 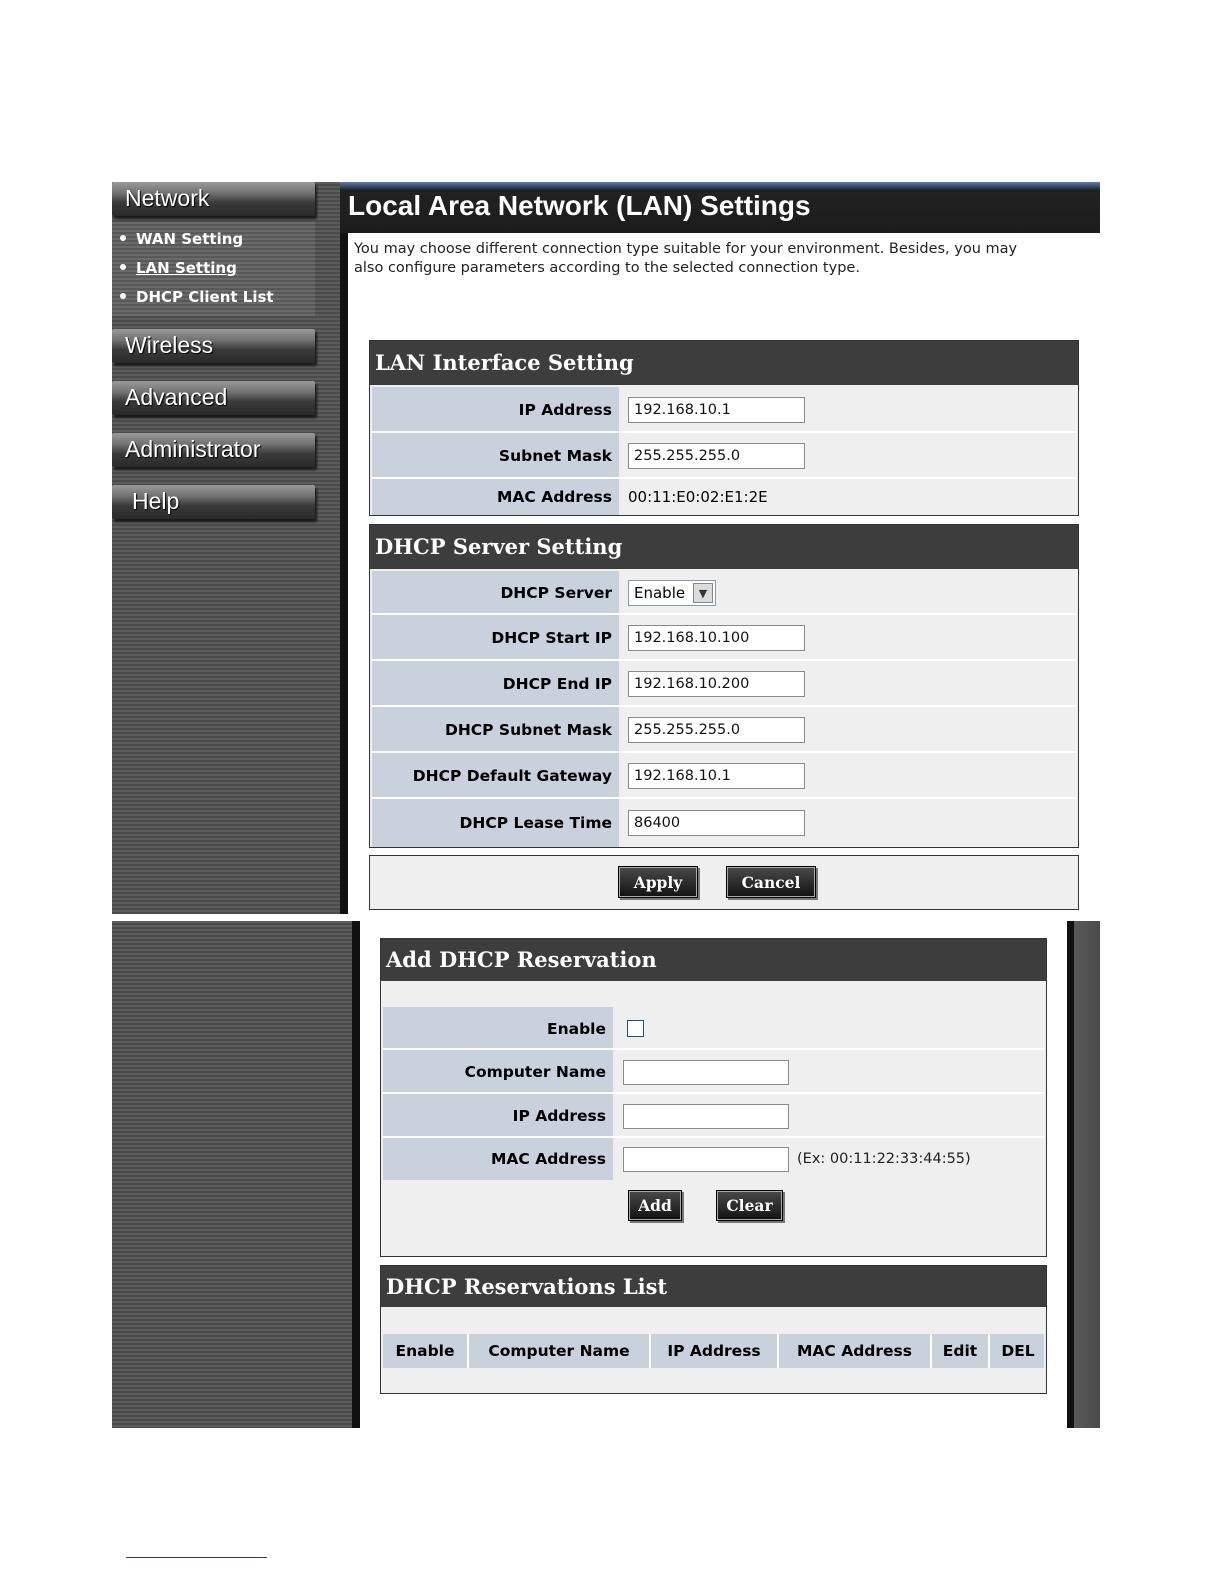 What do you see at coordinates (703, 593) in the screenshot?
I see `chevron-down-icon: ▼` at bounding box center [703, 593].